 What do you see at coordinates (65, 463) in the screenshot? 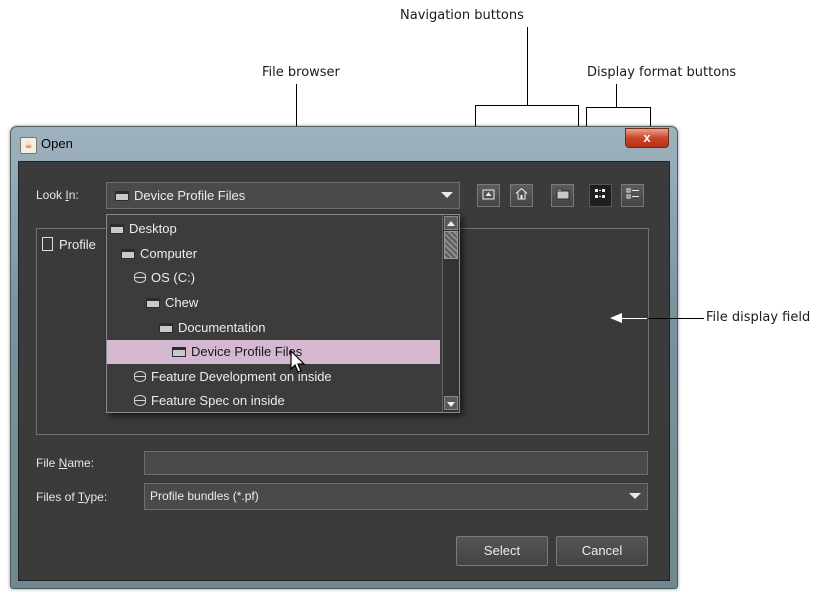
I see `file-name-label: File Name:` at bounding box center [65, 463].